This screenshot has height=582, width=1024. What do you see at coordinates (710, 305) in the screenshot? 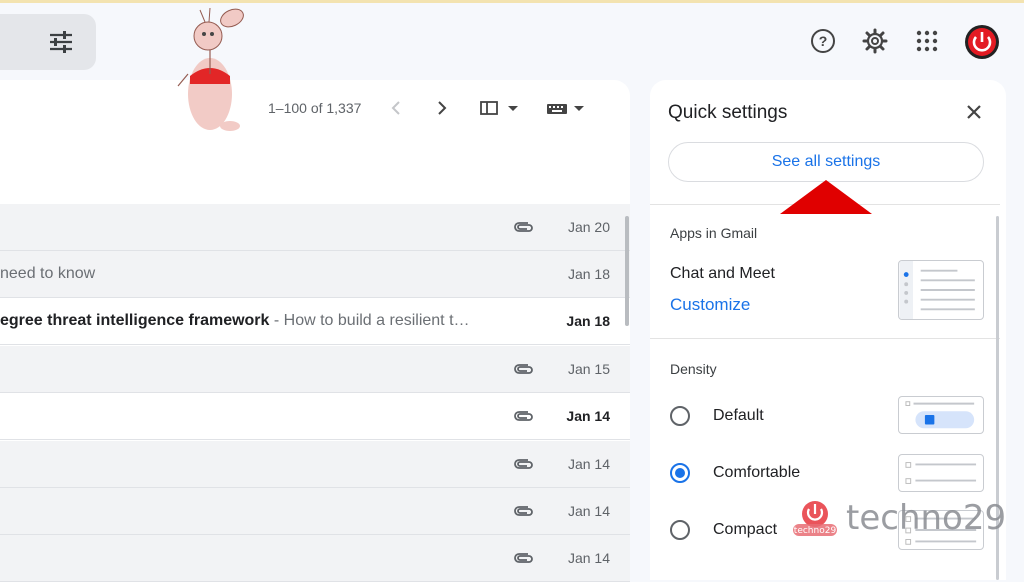
I see `customize-link: Customize` at bounding box center [710, 305].